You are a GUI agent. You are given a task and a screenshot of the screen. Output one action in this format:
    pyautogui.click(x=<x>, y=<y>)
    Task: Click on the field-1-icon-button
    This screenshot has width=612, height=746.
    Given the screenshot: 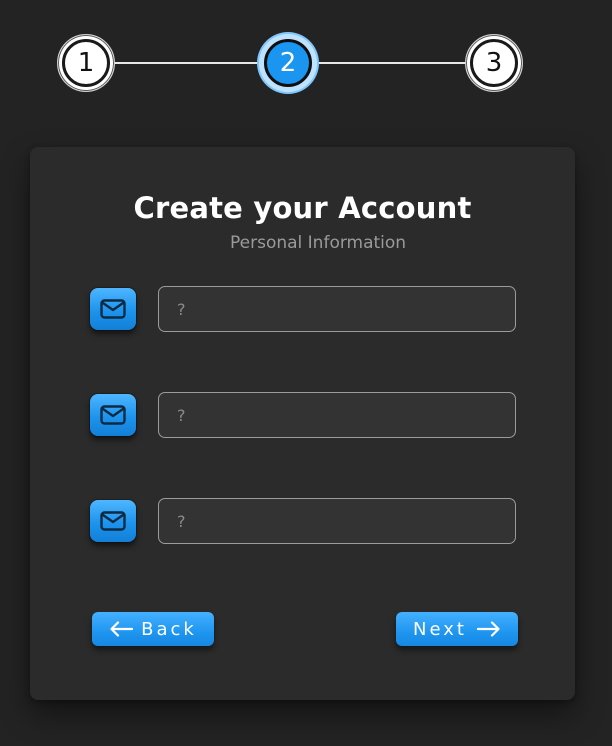 What is the action you would take?
    pyautogui.click(x=113, y=309)
    